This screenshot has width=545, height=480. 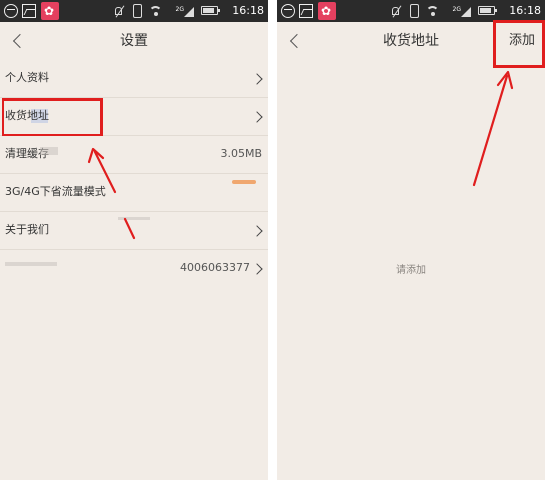 What do you see at coordinates (215, 267) in the screenshot?
I see `hotline-value: 4006063377` at bounding box center [215, 267].